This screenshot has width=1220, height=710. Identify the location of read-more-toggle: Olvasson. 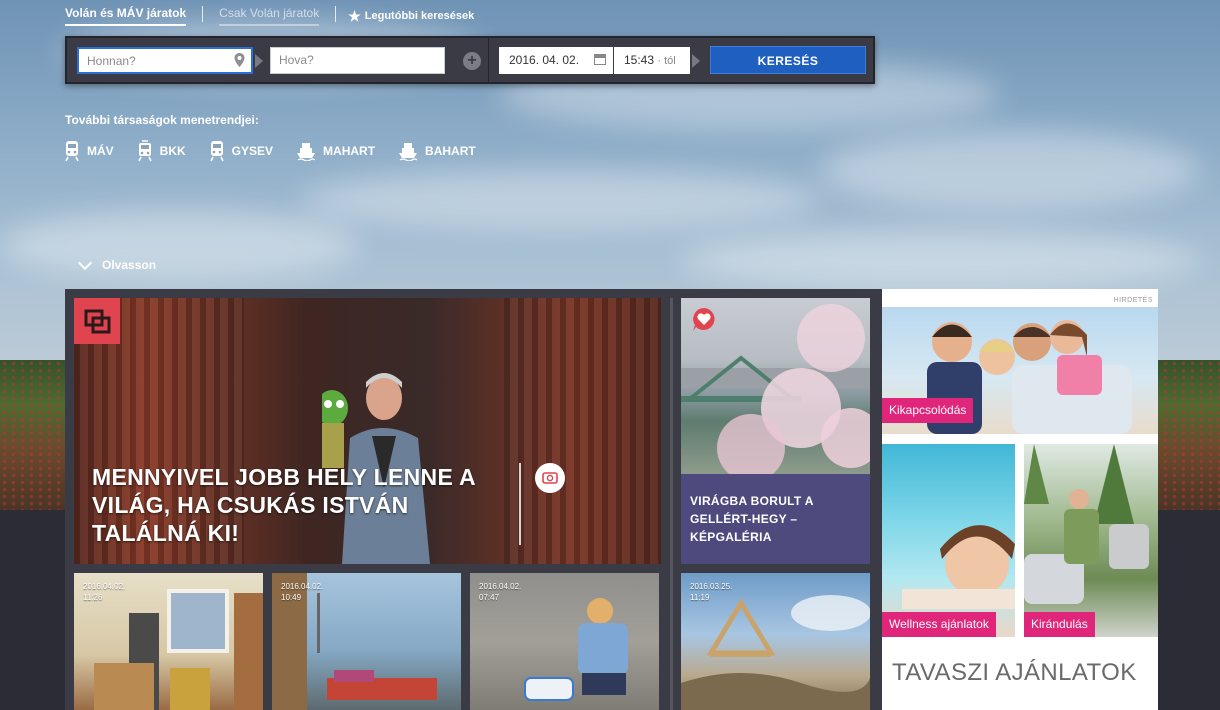
(117, 263).